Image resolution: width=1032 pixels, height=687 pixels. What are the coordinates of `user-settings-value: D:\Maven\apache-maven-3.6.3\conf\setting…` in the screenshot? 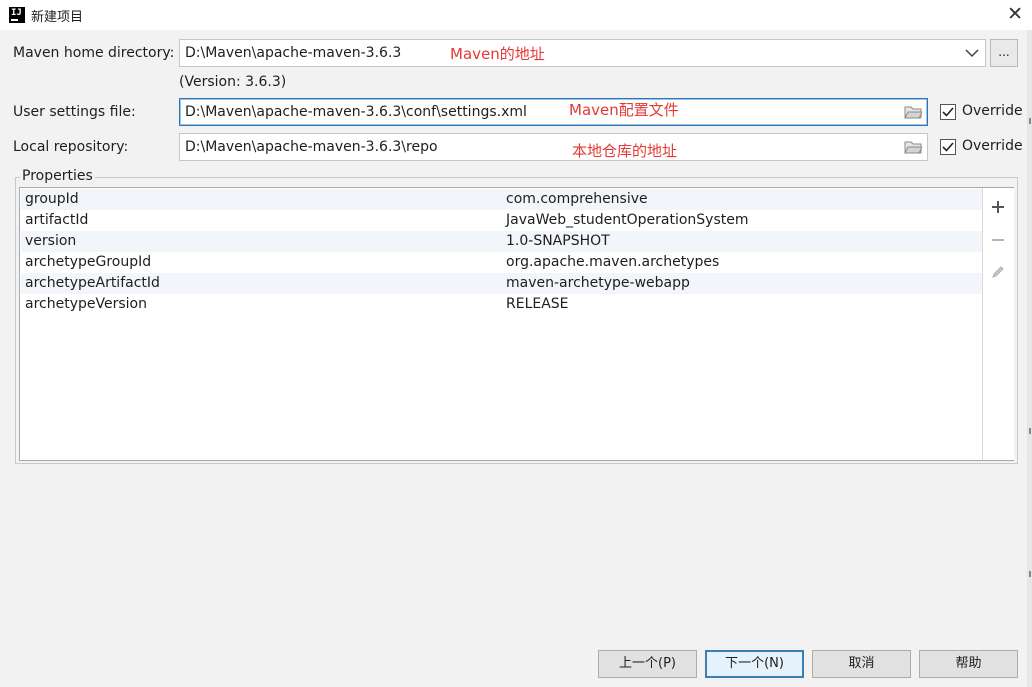 It's located at (356, 112).